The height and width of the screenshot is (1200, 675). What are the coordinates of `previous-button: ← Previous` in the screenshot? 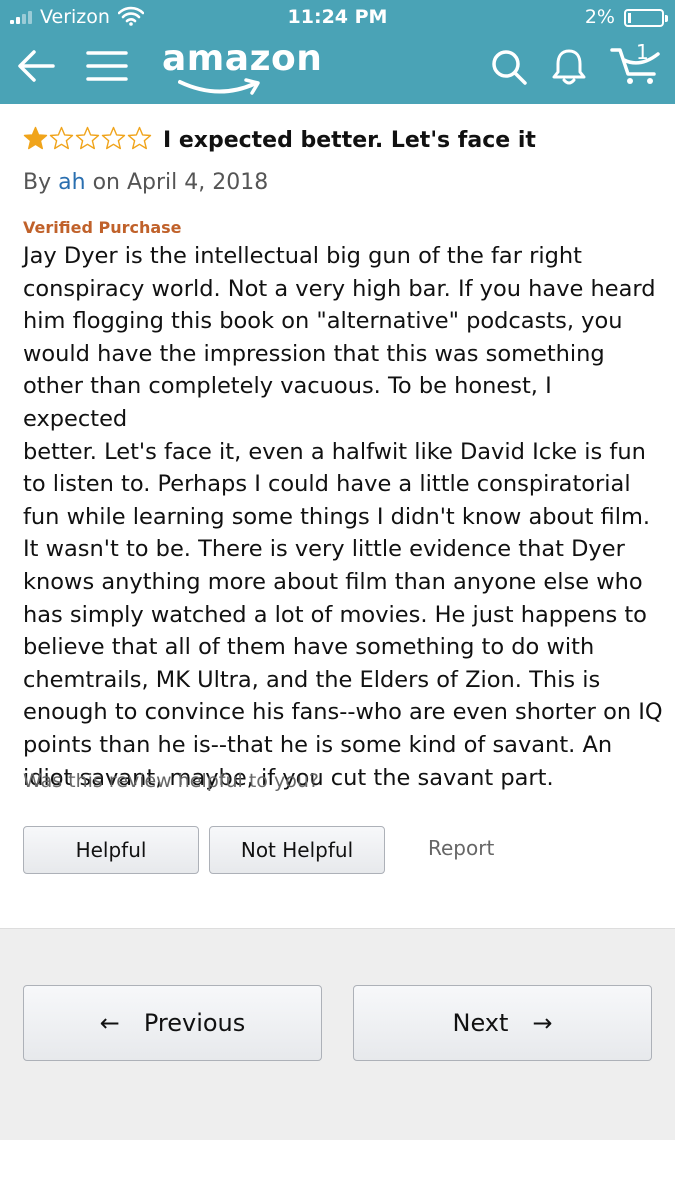 It's located at (172, 1023).